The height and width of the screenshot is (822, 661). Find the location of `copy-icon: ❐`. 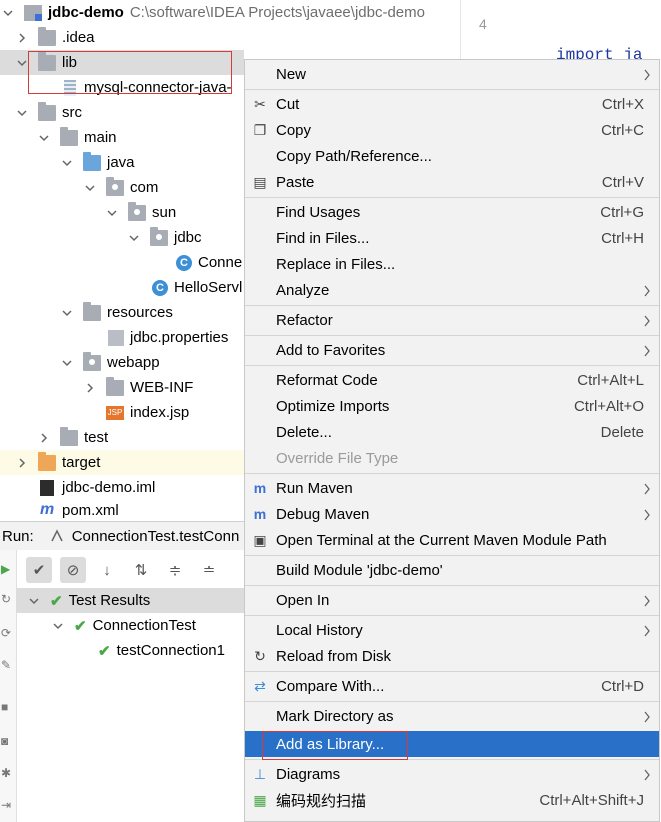

copy-icon: ❐ is located at coordinates (260, 129).